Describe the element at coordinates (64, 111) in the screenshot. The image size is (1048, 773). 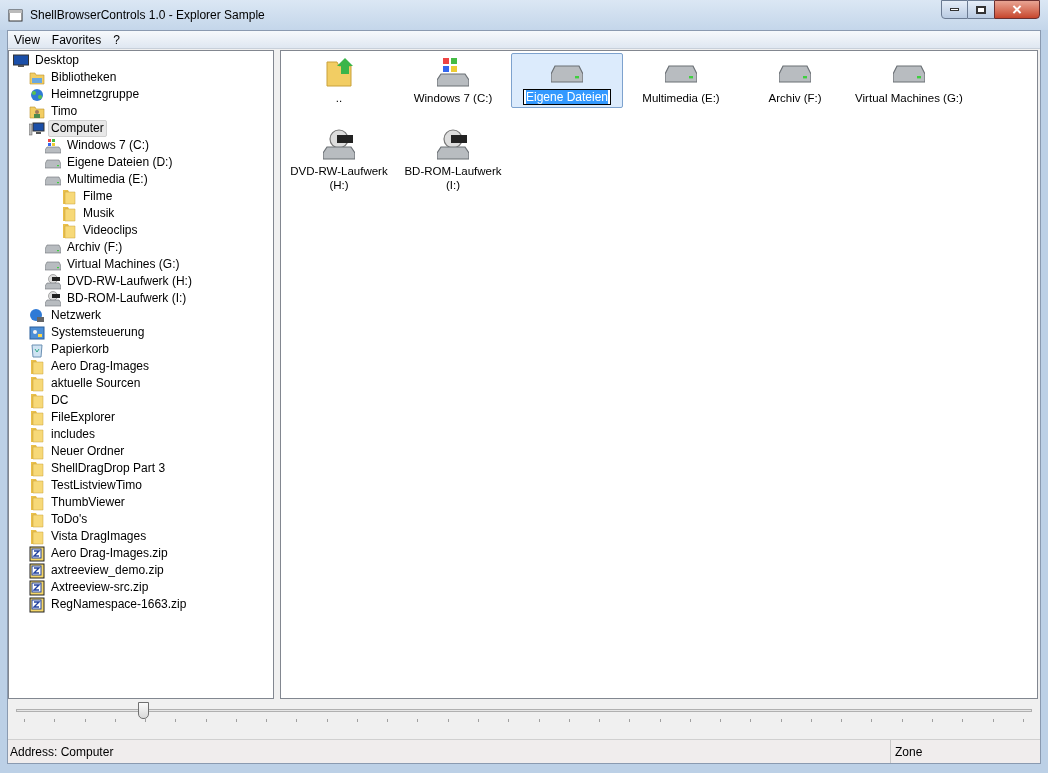
I see `tree-item: Timo` at that location.